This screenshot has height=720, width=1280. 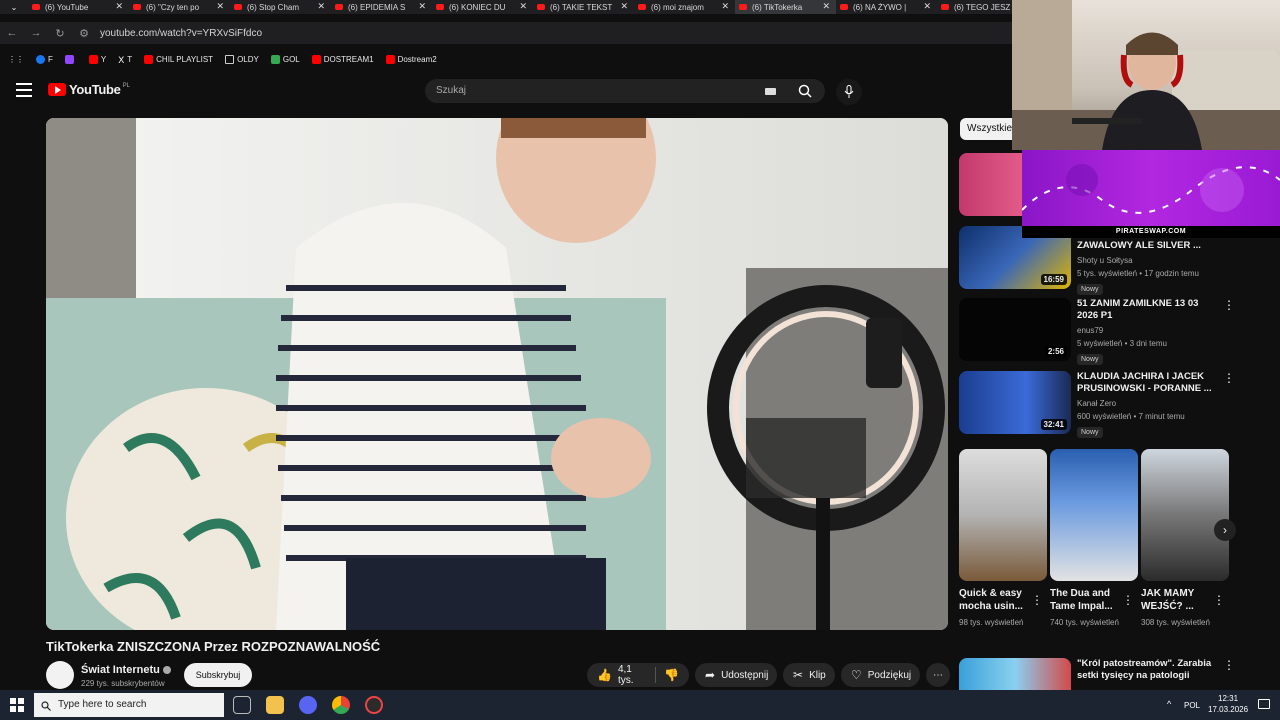 I want to click on bookmark-item: F, so click(x=44, y=59).